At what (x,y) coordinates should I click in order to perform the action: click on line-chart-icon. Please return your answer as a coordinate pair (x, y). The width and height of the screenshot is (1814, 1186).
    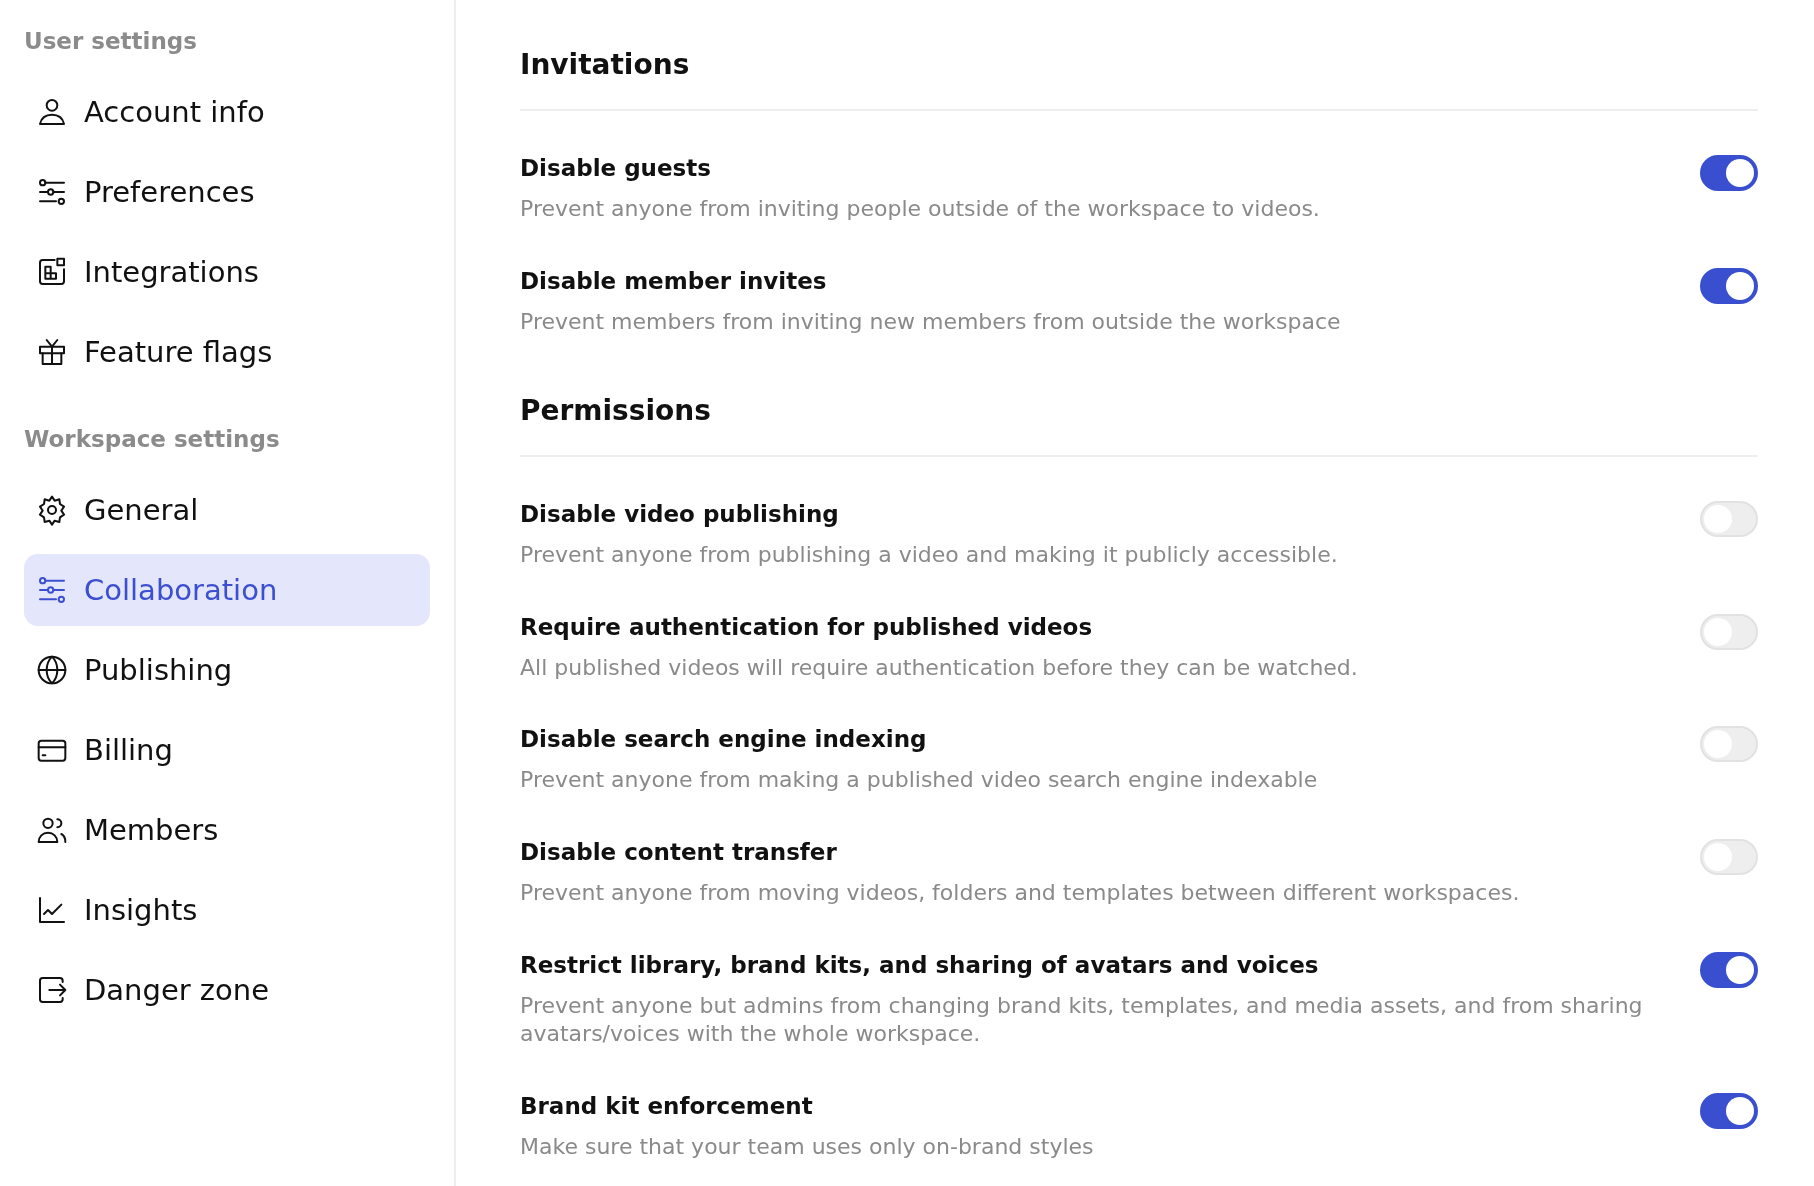
    Looking at the image, I should click on (52, 910).